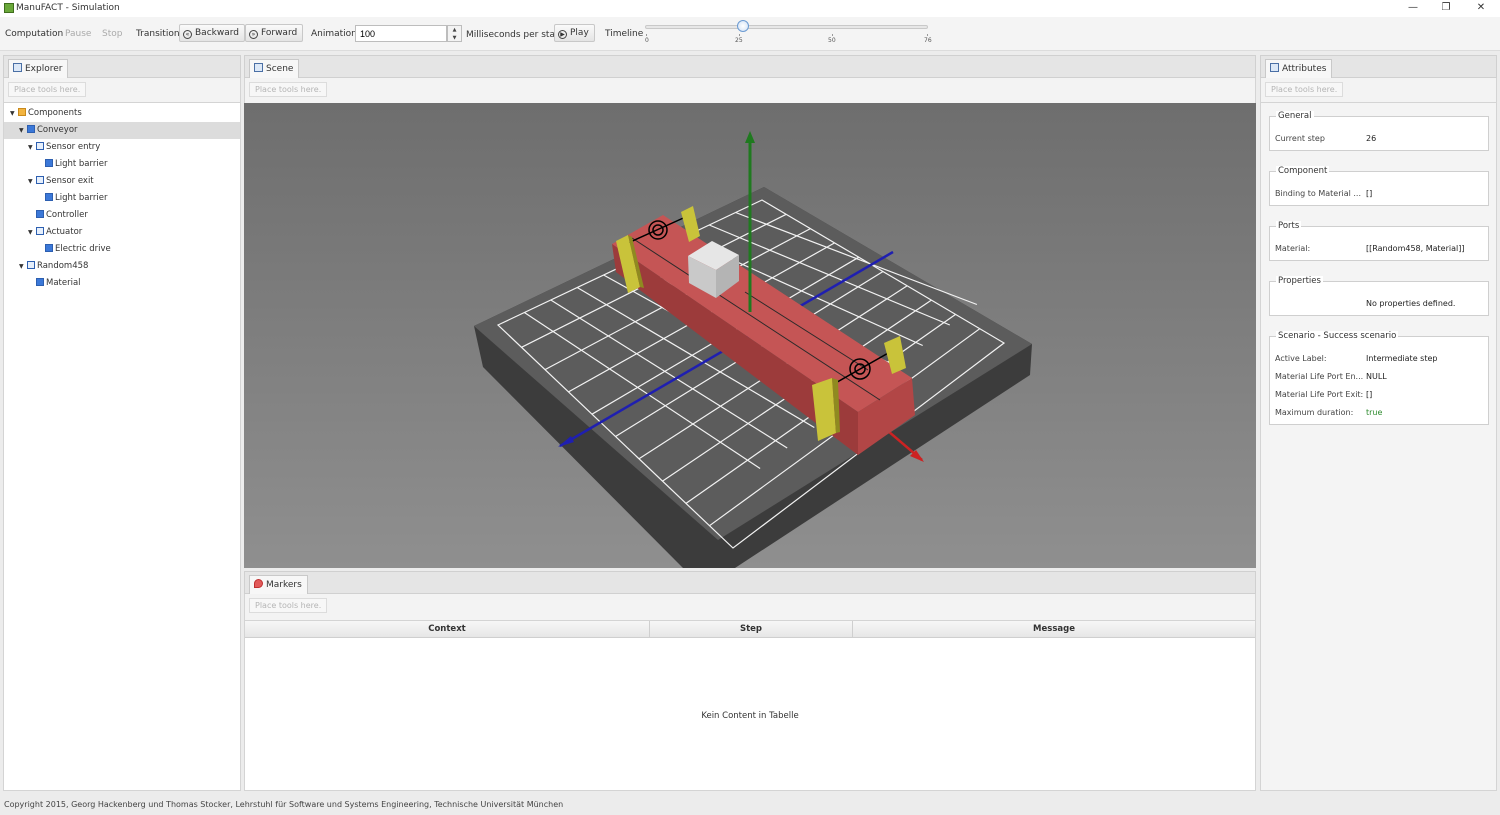 This screenshot has height=815, width=1500. I want to click on timeline-slider-track, so click(786, 27).